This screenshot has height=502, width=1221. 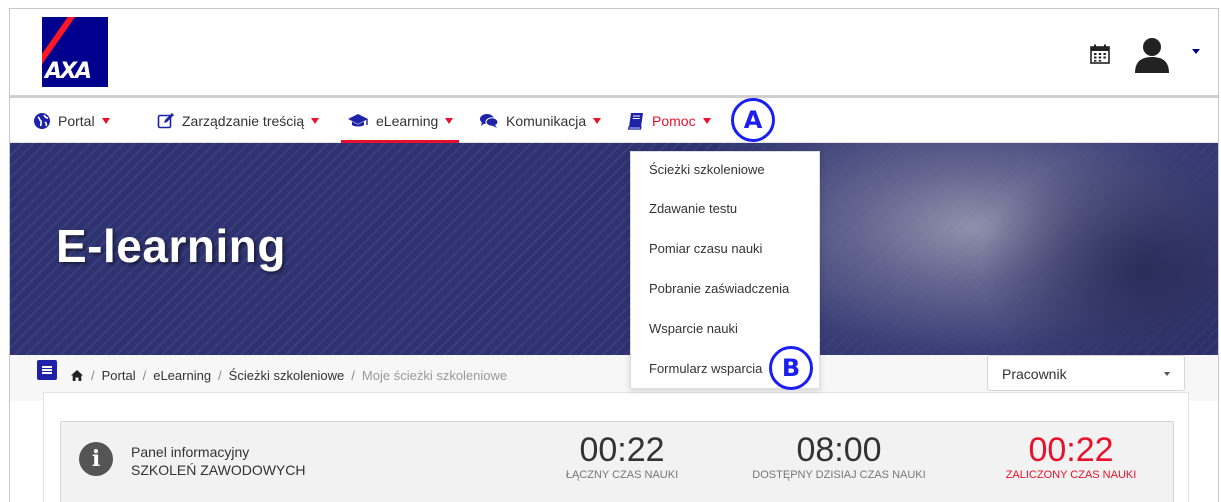 I want to click on book-icon, so click(x=635, y=121).